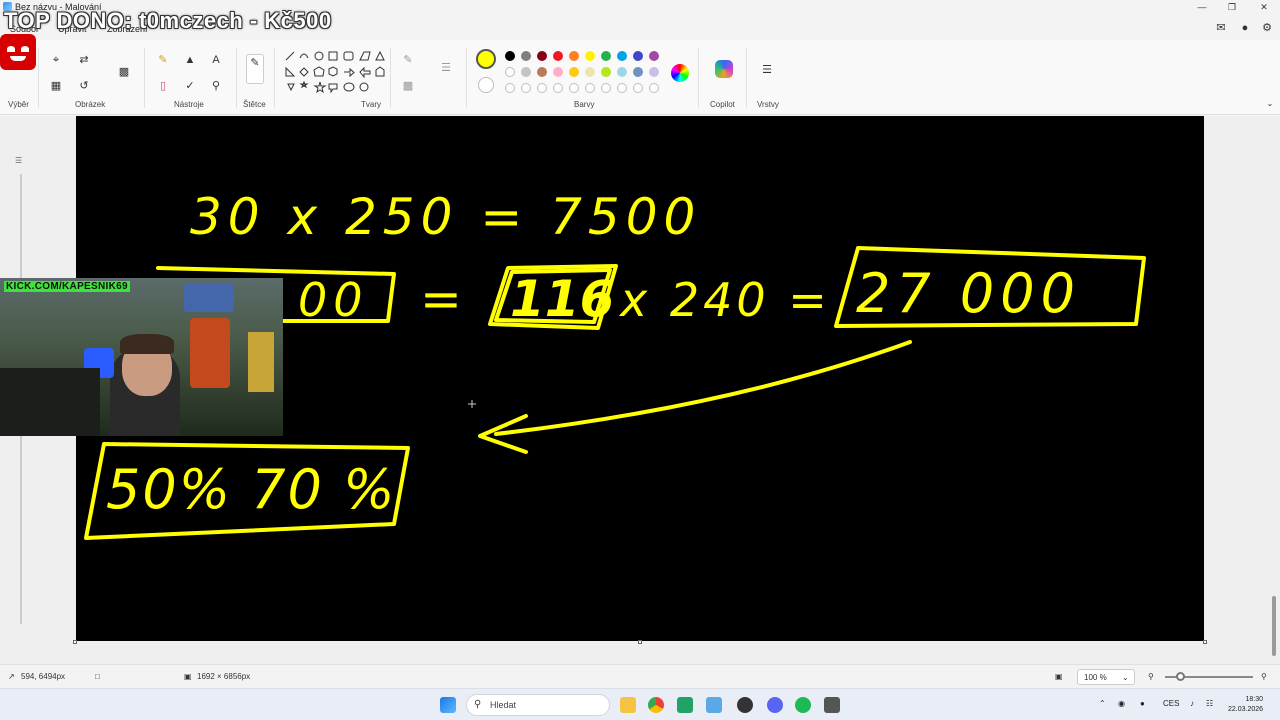 This screenshot has height=720, width=1280. What do you see at coordinates (18, 58) in the screenshot?
I see `avatar-mouth` at bounding box center [18, 58].